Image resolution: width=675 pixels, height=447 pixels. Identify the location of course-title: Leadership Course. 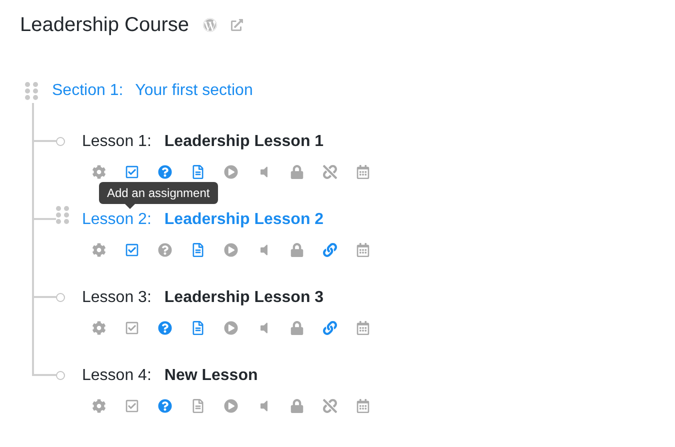
(104, 25).